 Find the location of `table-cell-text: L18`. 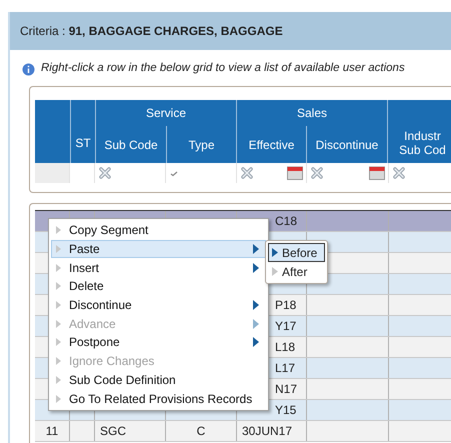

table-cell-text: L18 is located at coordinates (285, 347).